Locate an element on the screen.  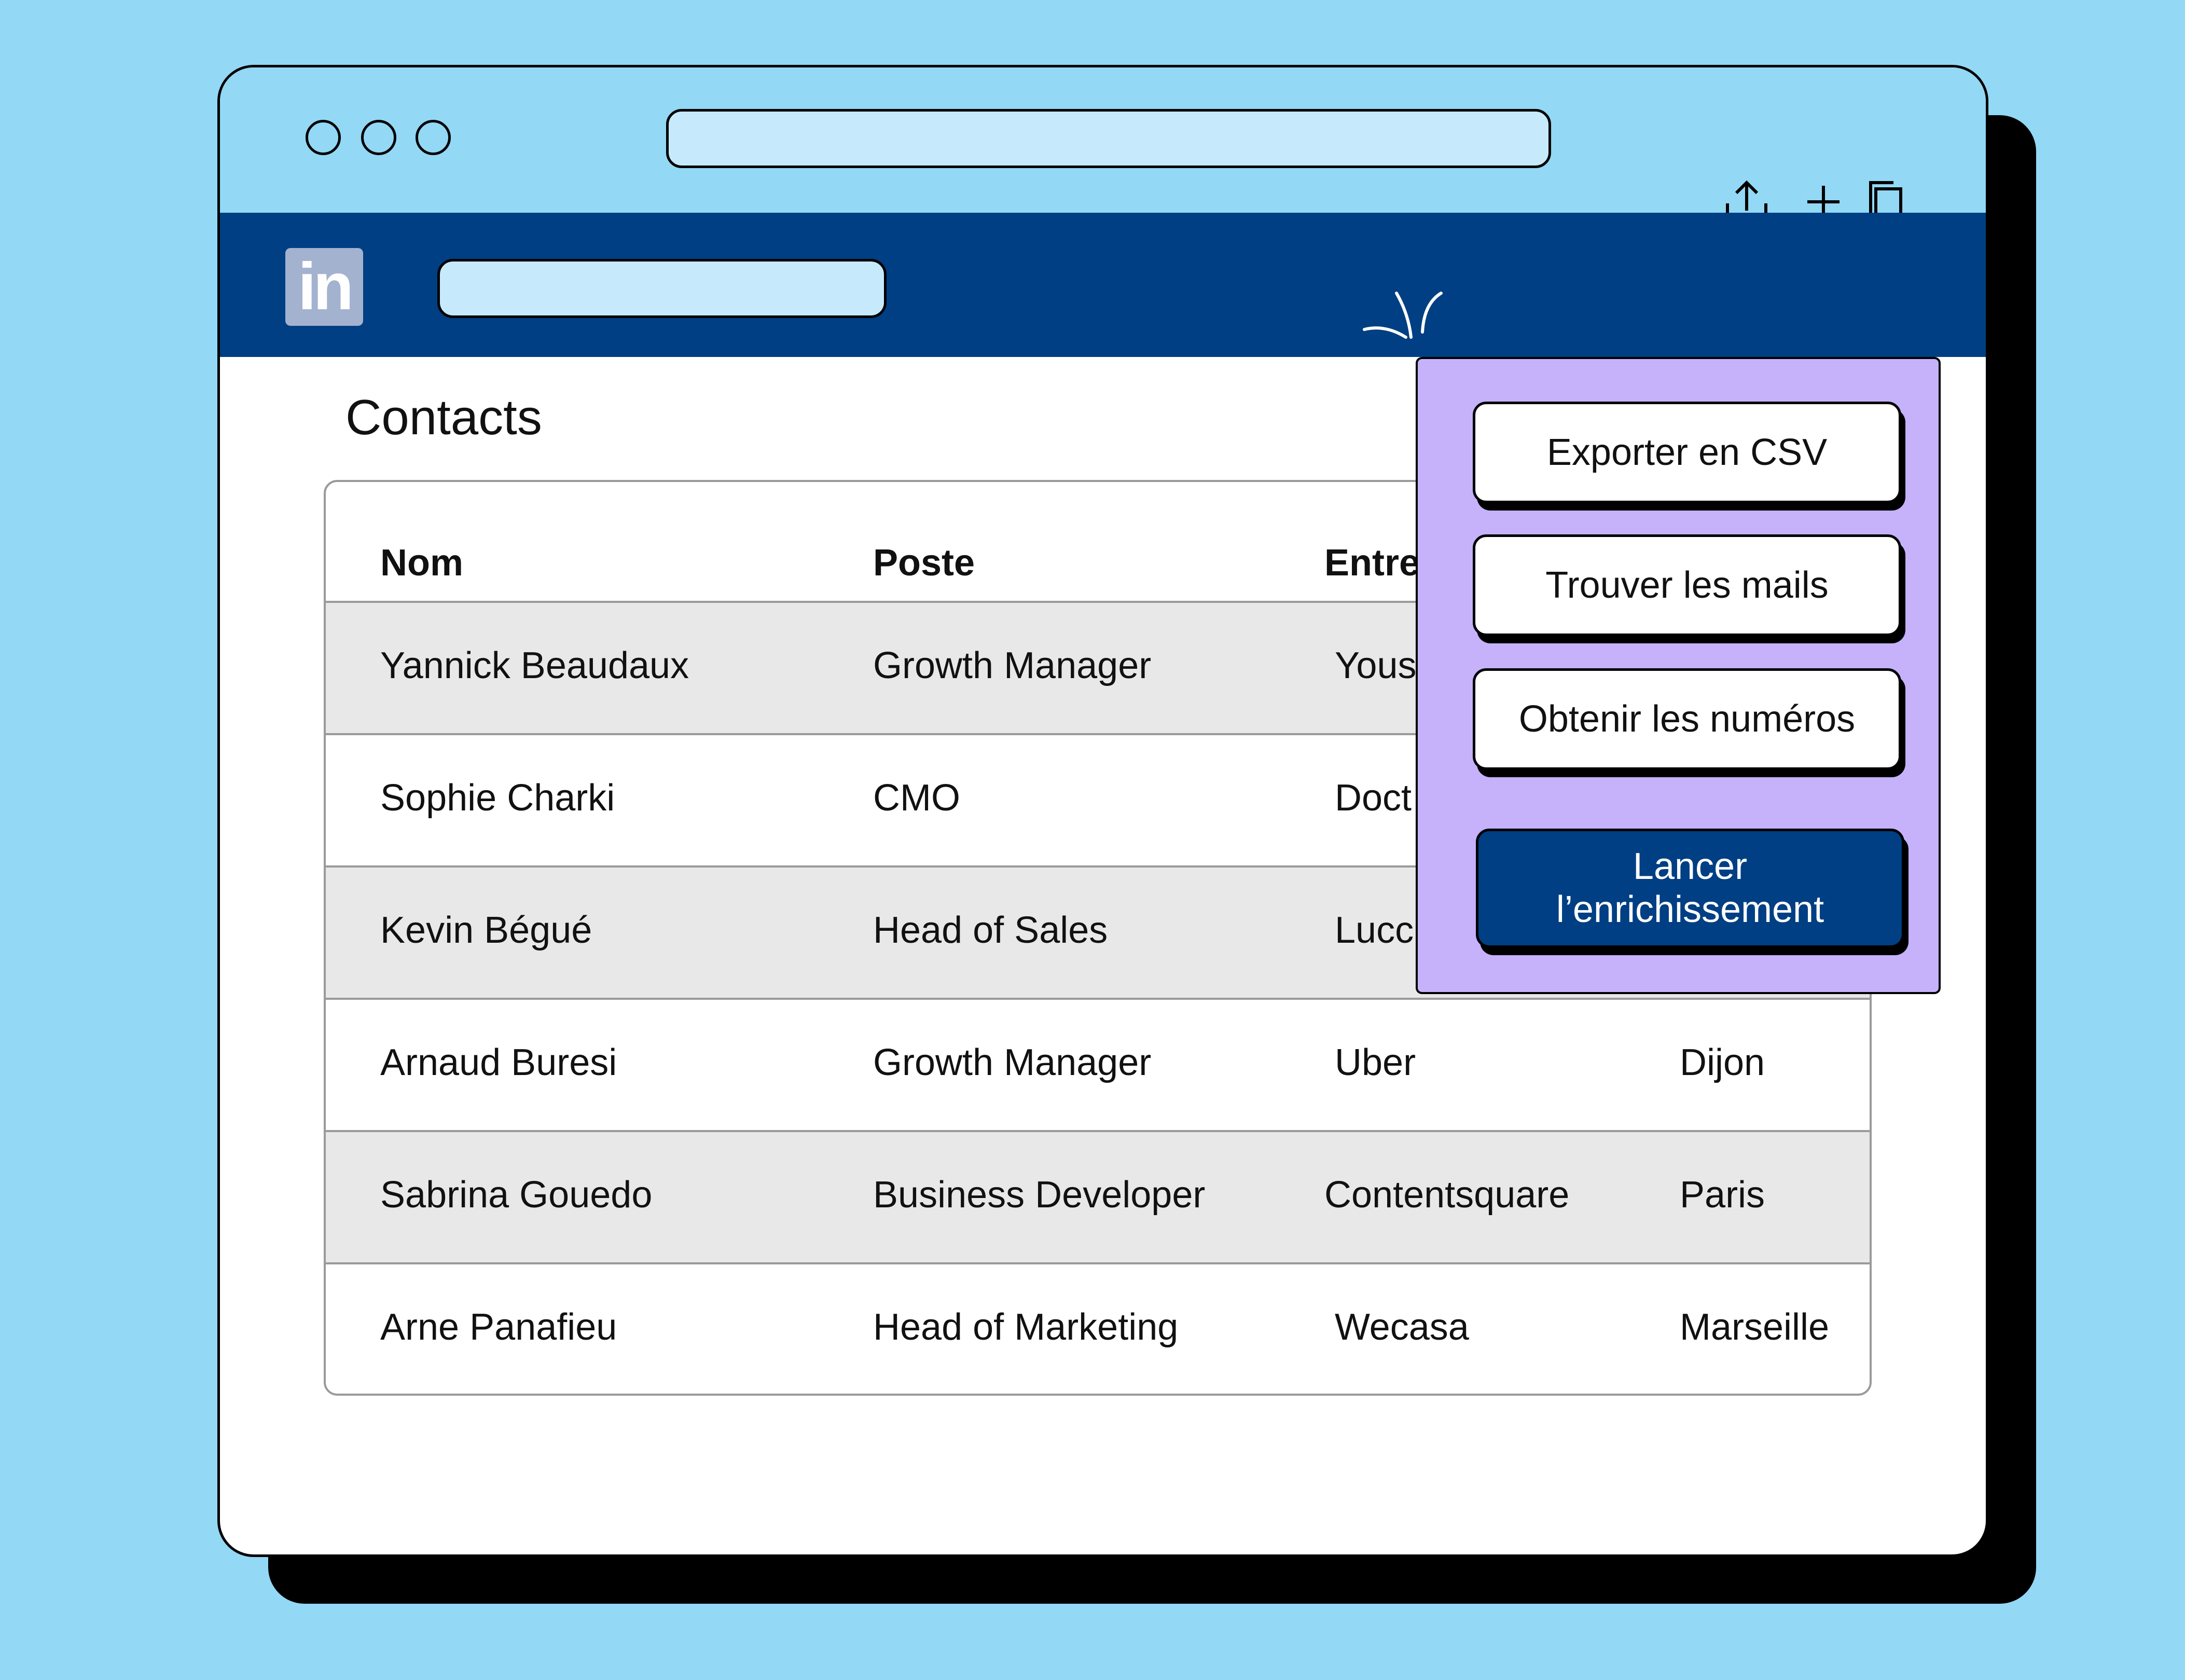
table-row: Arnaud Buresi Growth Manager Uber Dijon is located at coordinates (1098, 1066).